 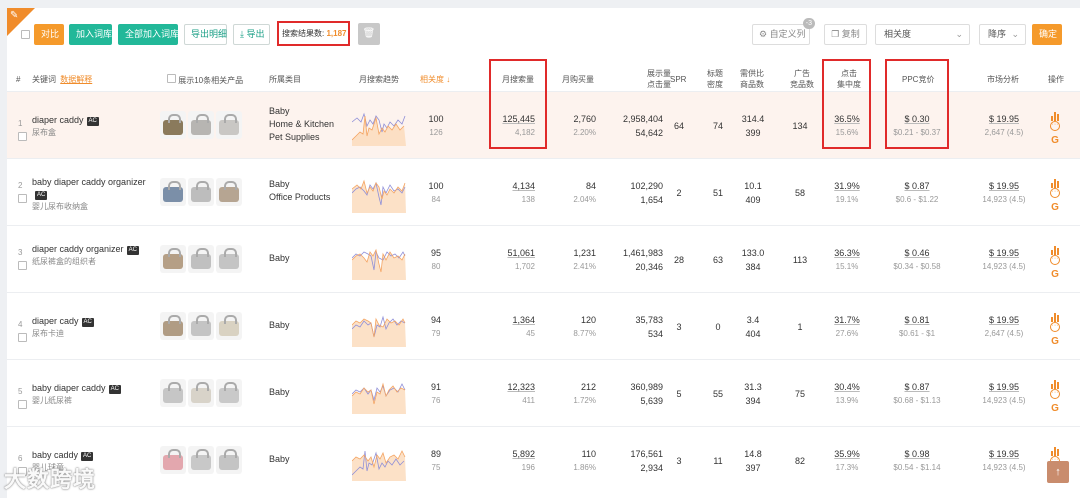 I want to click on keyword-text: baby diaper caddy, so click(x=69, y=388).